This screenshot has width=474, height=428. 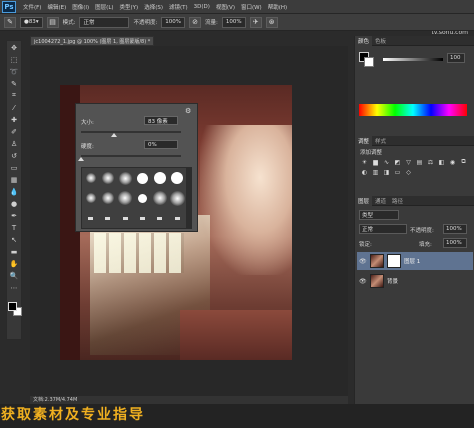 What do you see at coordinates (380, 141) in the screenshot?
I see `tab-styles: 样式` at bounding box center [380, 141].